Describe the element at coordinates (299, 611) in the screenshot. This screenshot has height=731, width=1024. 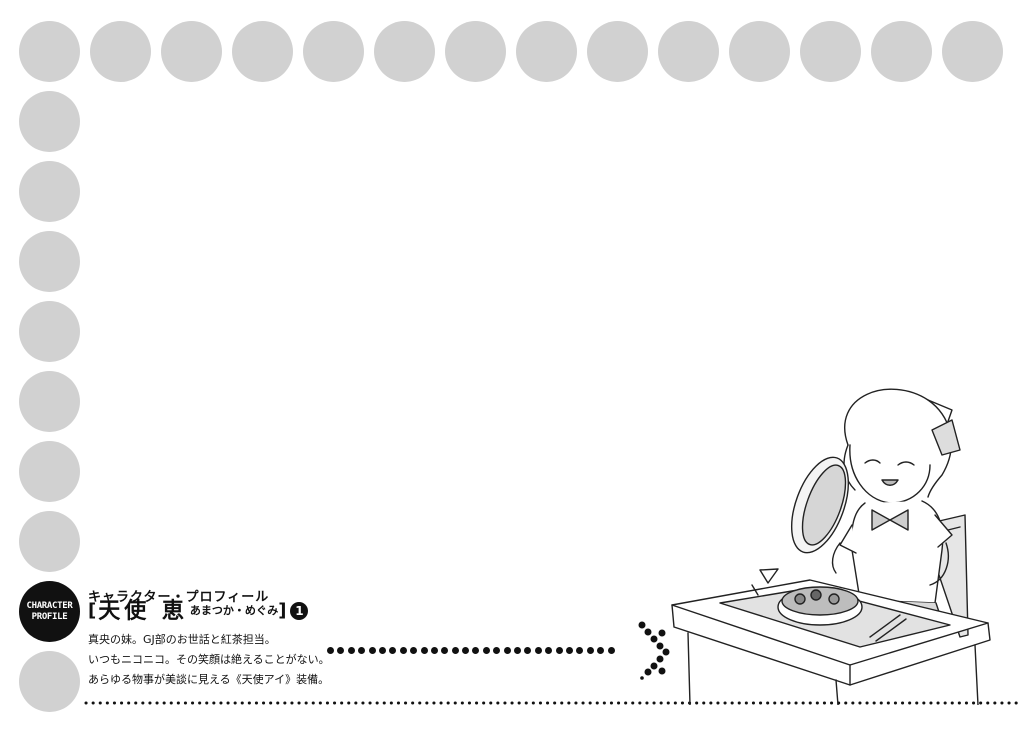
I see `profile-number-badge: 1` at that location.